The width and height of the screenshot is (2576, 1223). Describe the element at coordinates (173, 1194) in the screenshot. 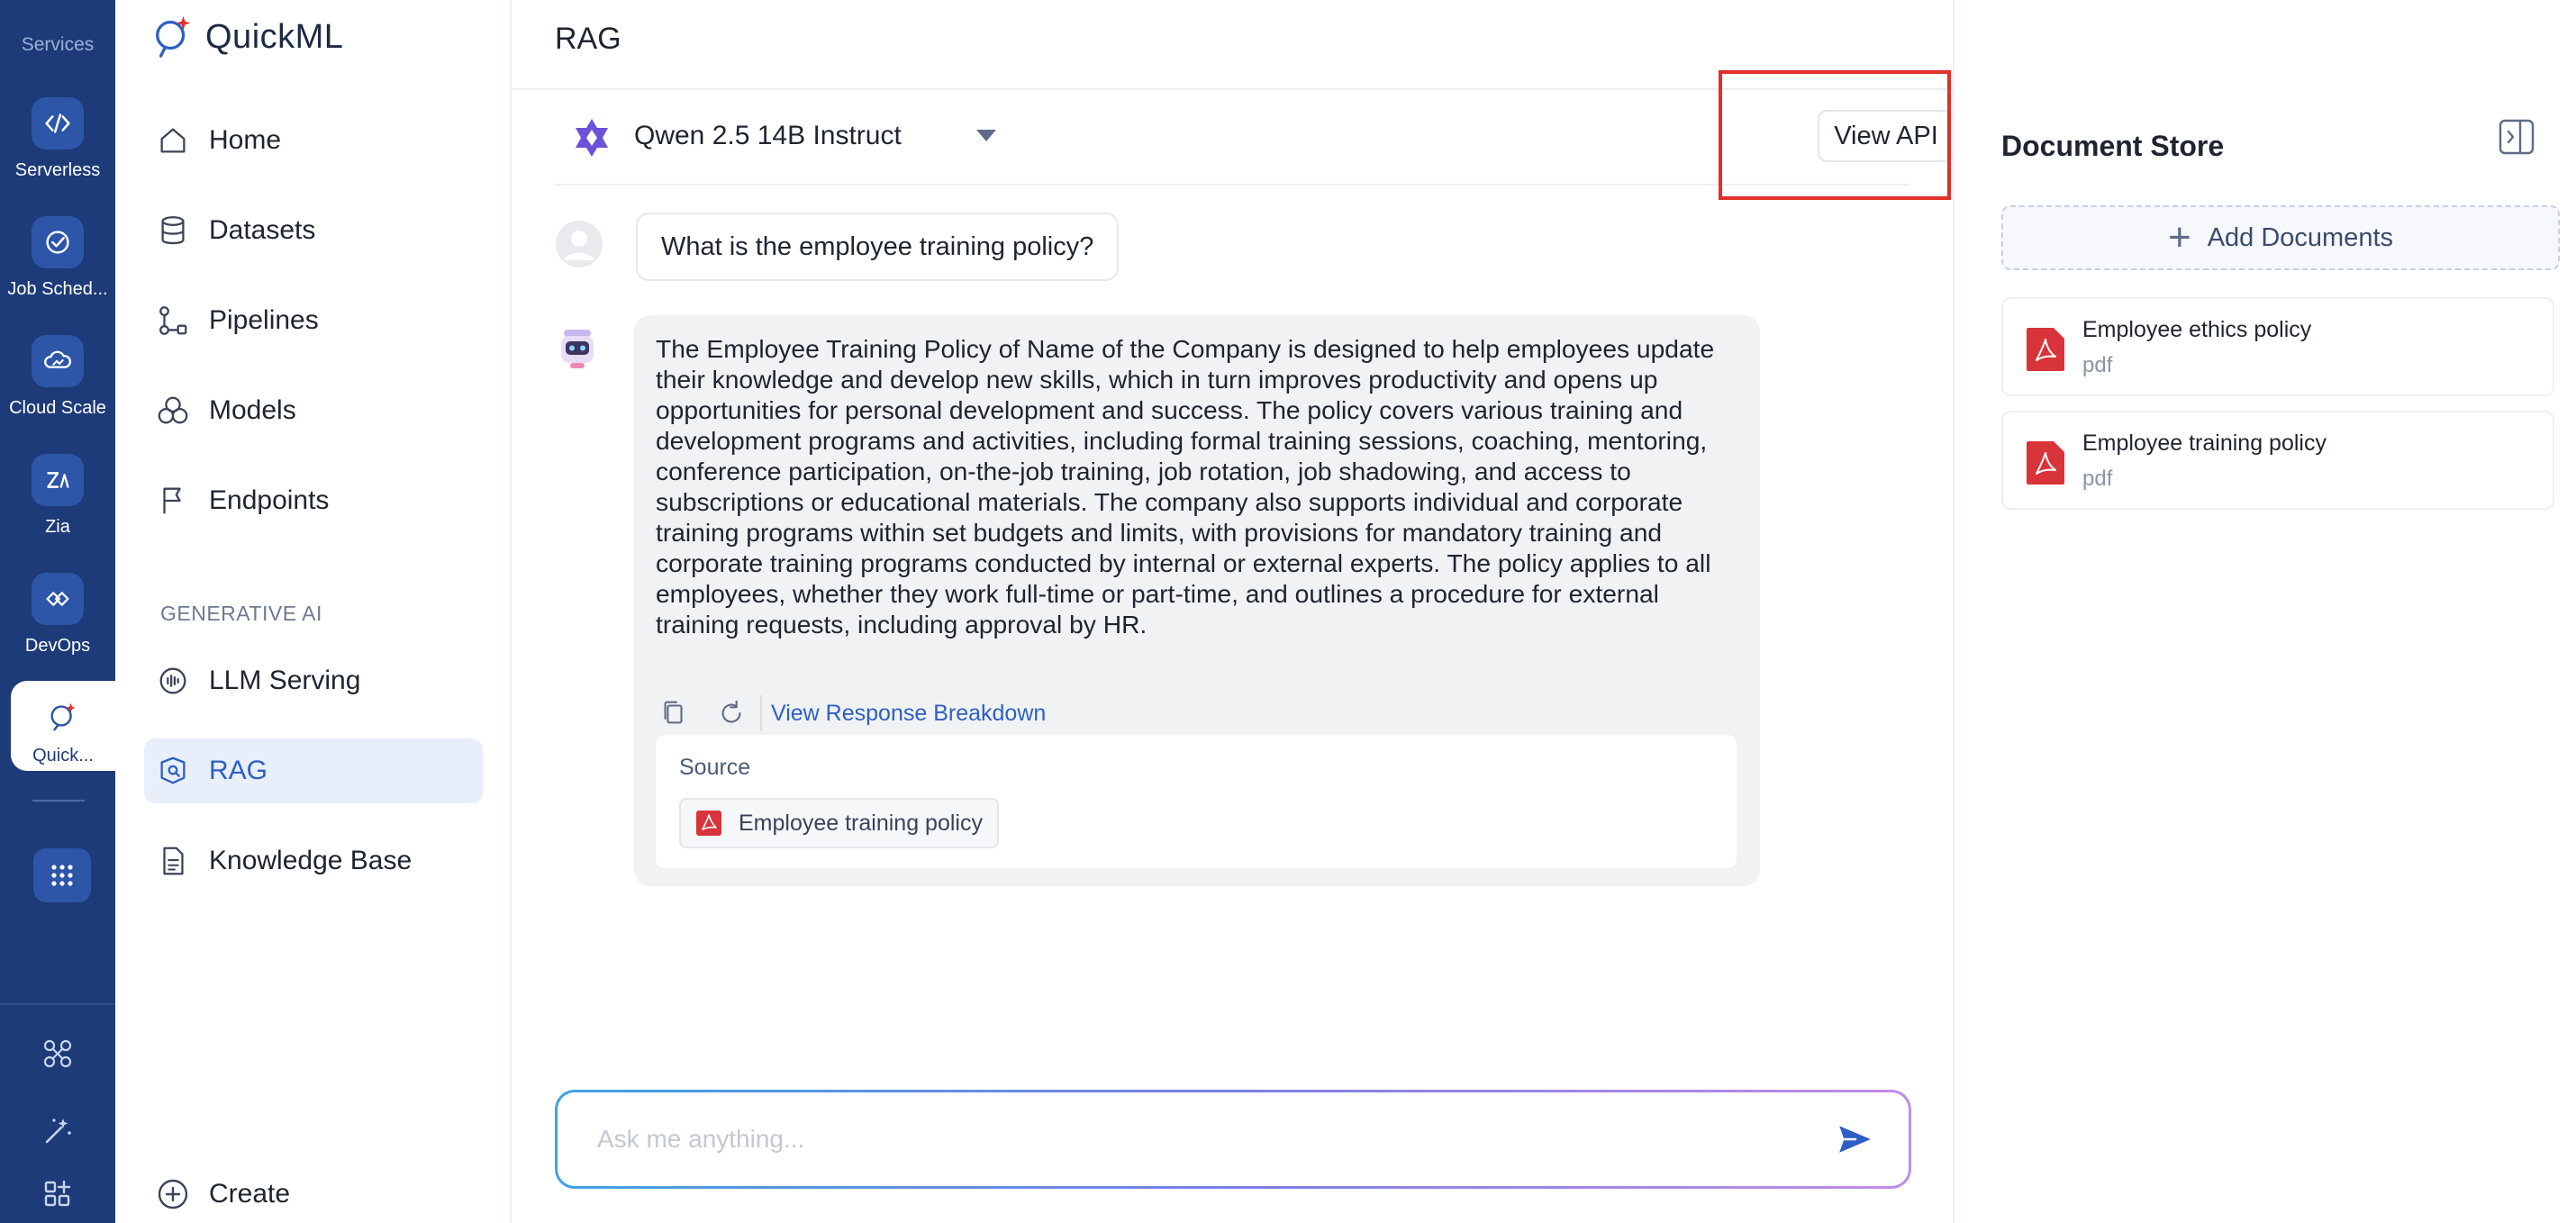

I see `plus-circle-icon` at that location.